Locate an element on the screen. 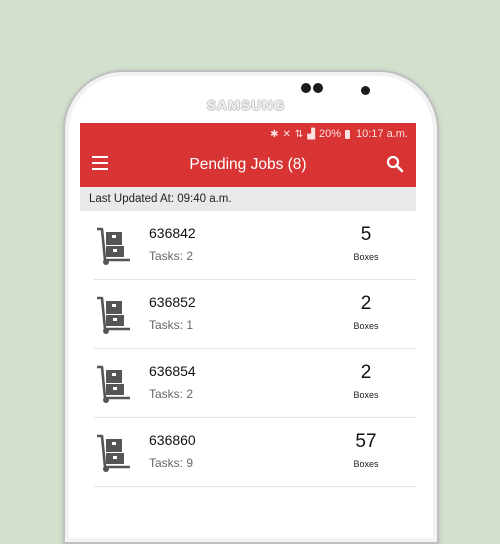 The width and height of the screenshot is (500, 544). bluetooth-icon: ✱ is located at coordinates (274, 134).